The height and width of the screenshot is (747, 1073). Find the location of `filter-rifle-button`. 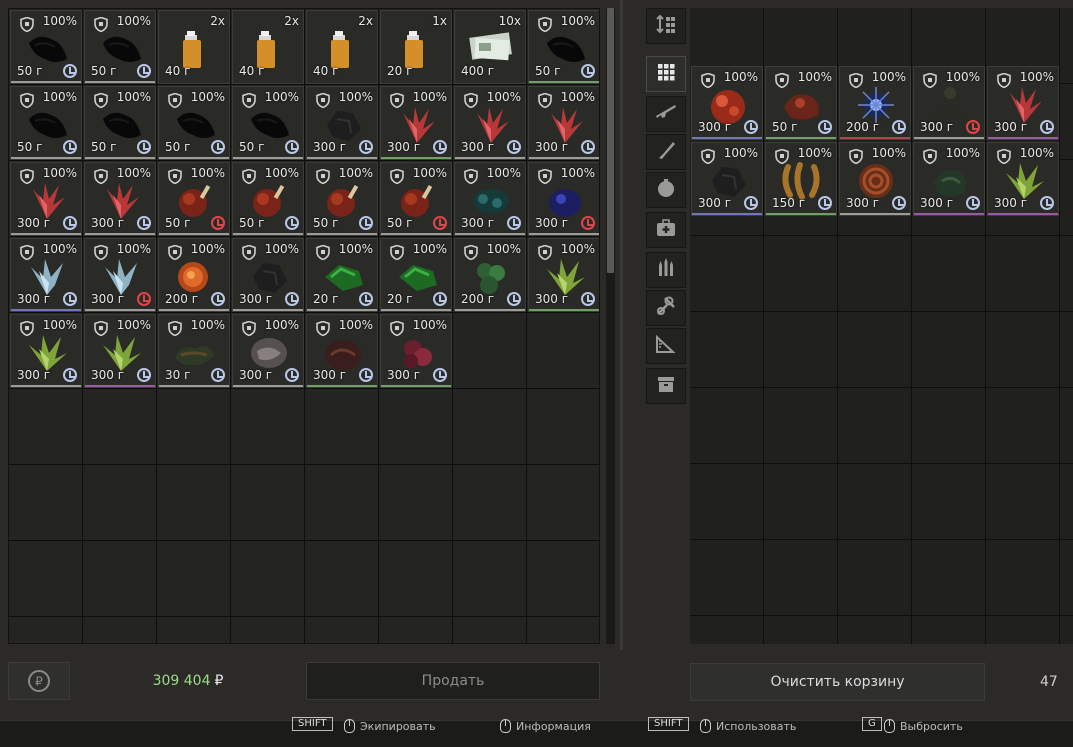

filter-rifle-button is located at coordinates (666, 114).